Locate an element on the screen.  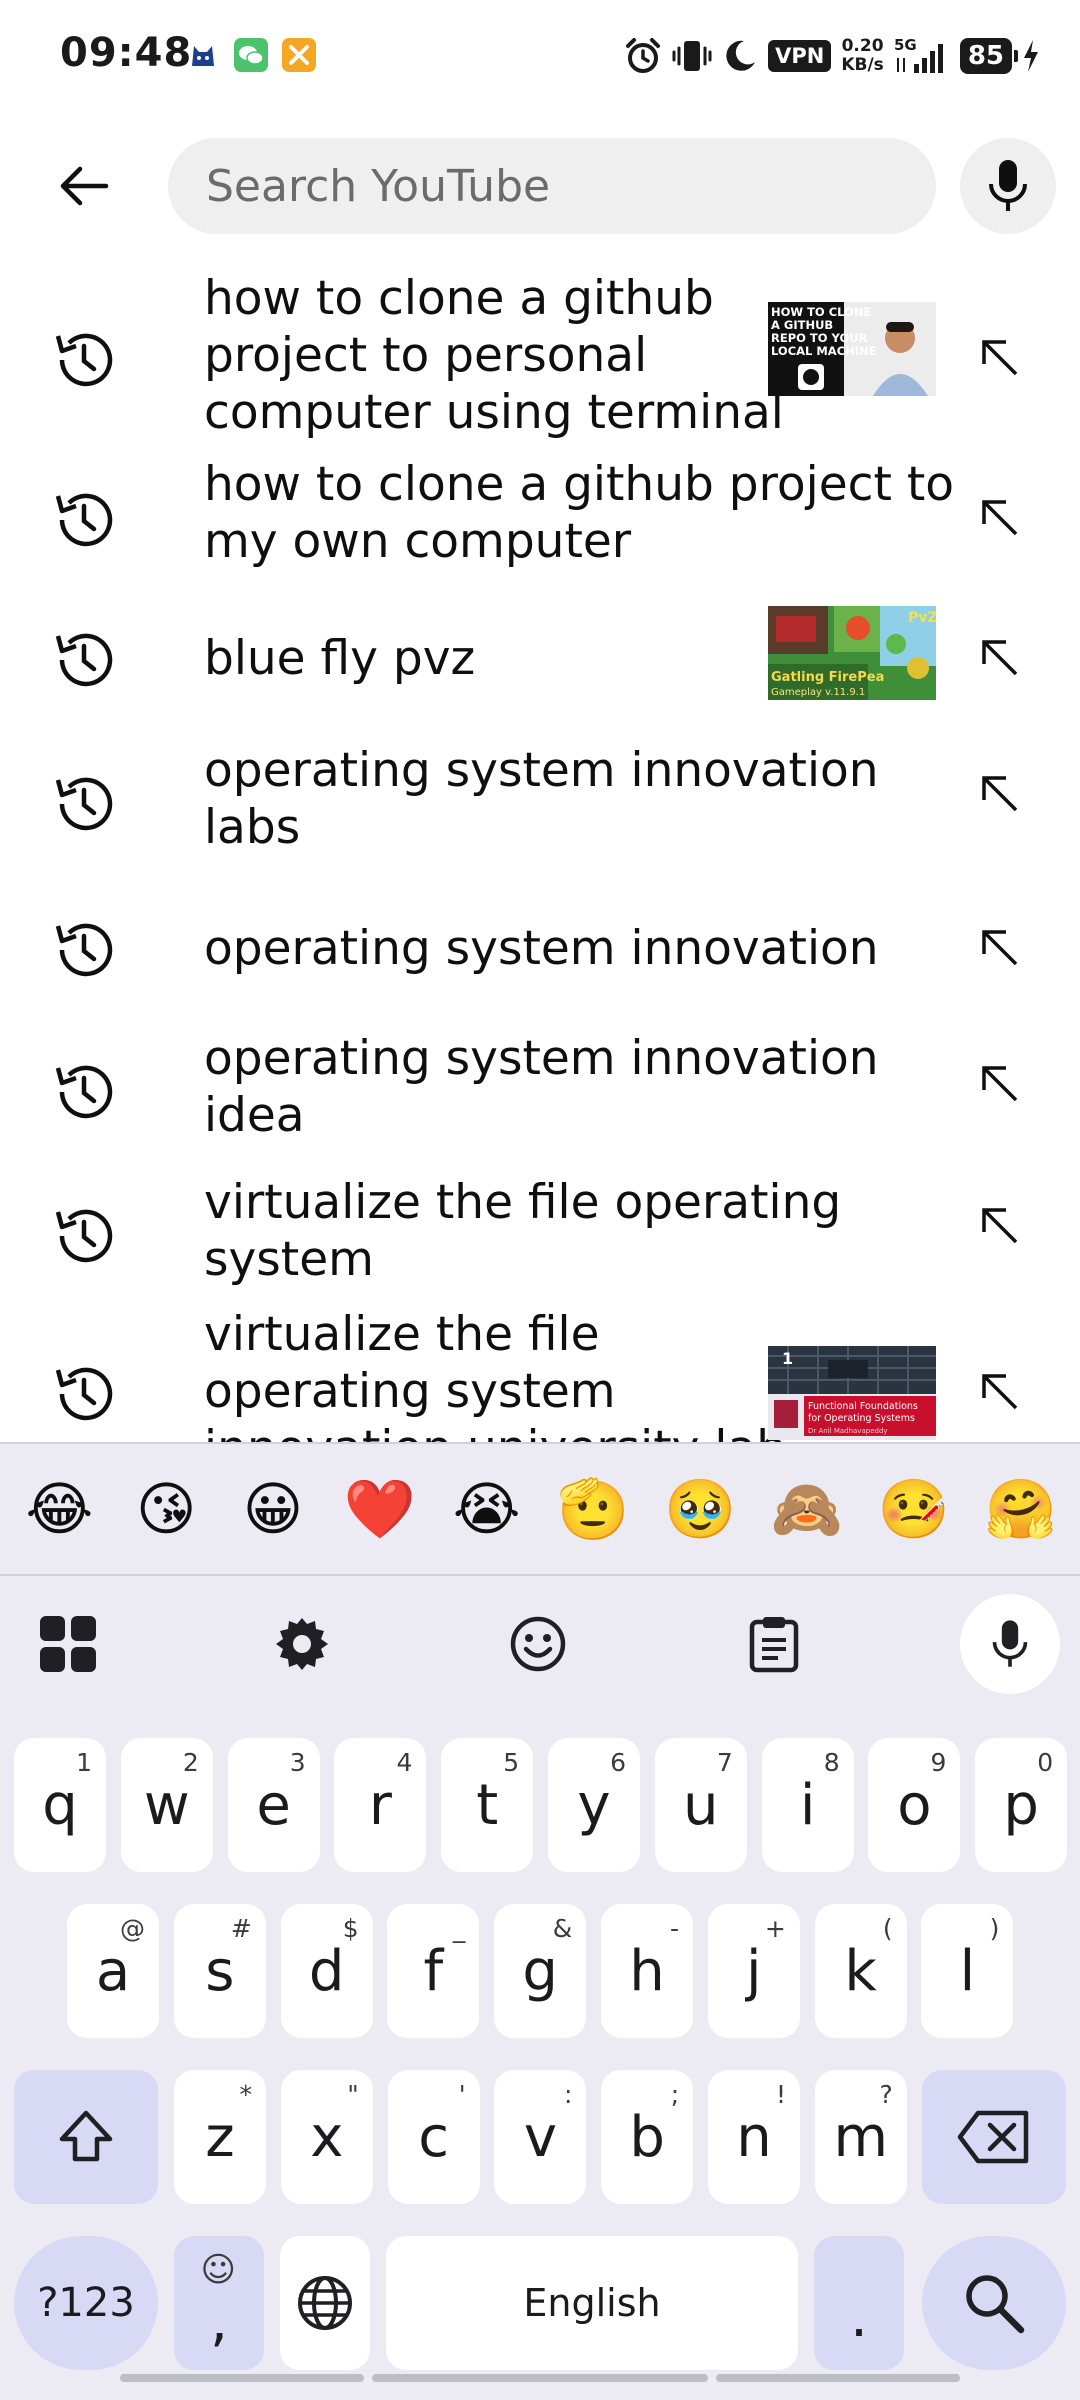
key-h: -h is located at coordinates (647, 1971).